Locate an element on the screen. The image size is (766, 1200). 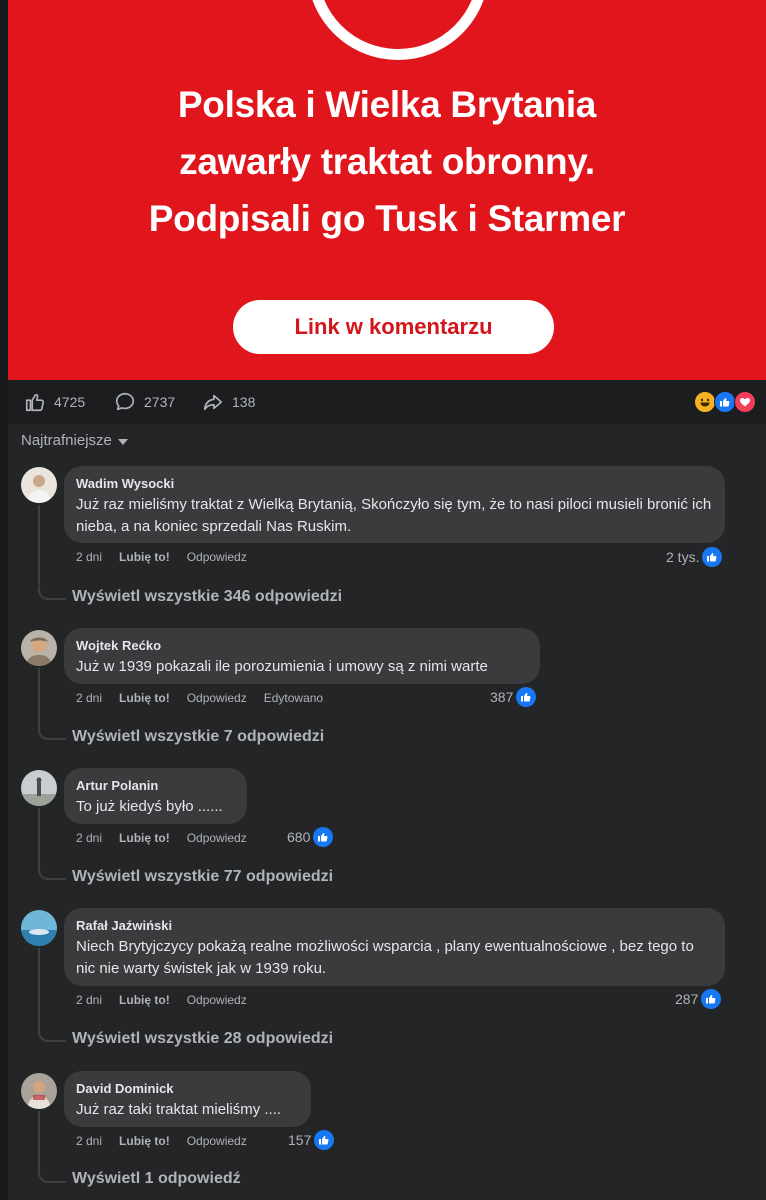
post-actions-bar: 4725 2737 138 is located at coordinates (387, 402).